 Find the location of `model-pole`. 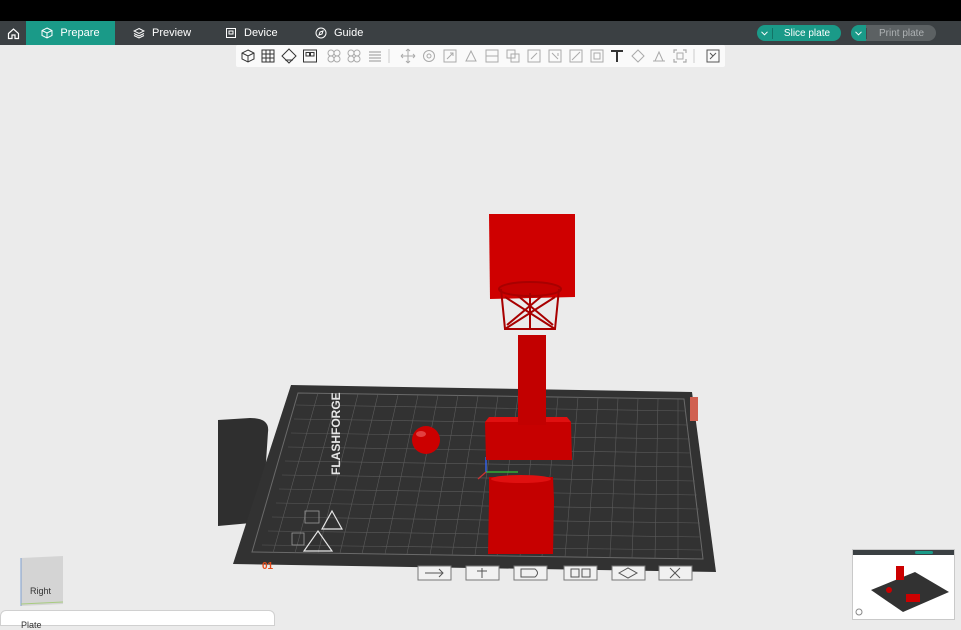

model-pole is located at coordinates (532, 380).